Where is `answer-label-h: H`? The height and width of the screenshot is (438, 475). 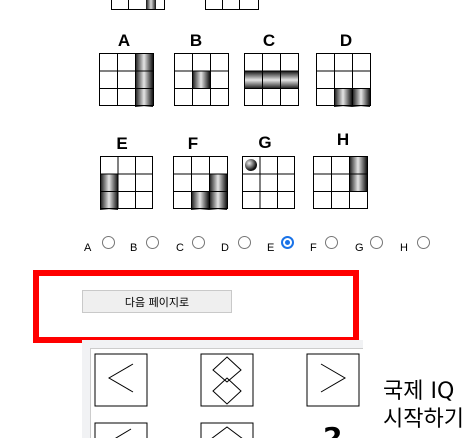
answer-label-h: H is located at coordinates (404, 248).